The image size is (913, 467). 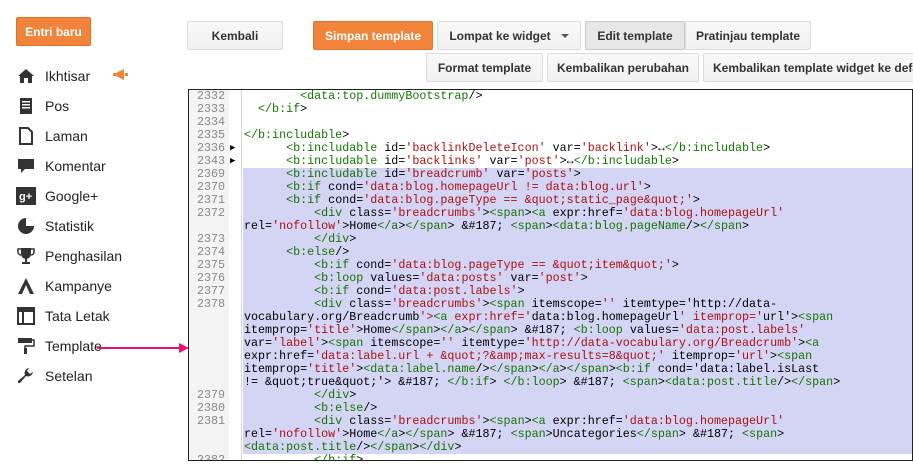 I want to click on revert-changes-button: Kembalikan perubahan, so click(x=623, y=67).